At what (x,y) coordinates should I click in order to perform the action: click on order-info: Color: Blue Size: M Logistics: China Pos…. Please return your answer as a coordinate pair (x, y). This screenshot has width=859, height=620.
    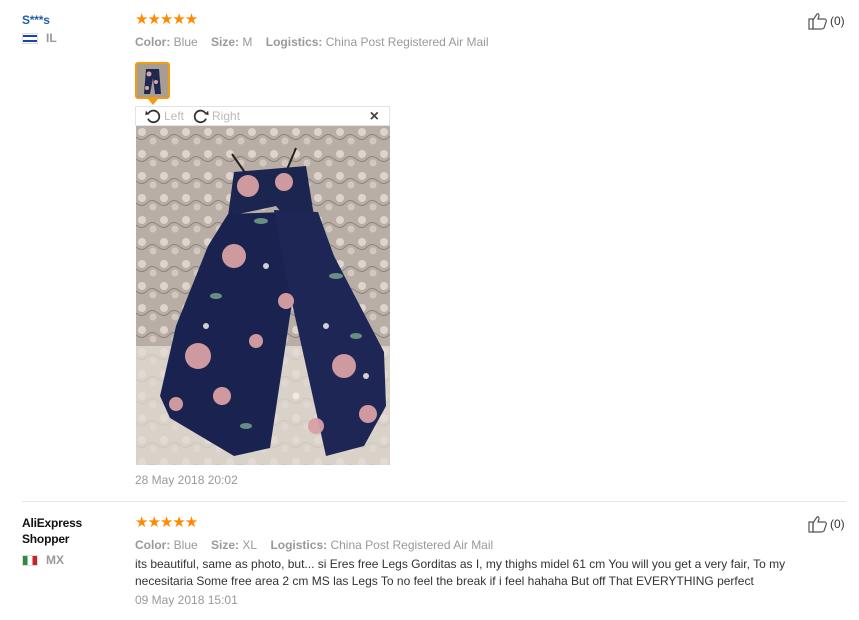
    Looking at the image, I should click on (317, 42).